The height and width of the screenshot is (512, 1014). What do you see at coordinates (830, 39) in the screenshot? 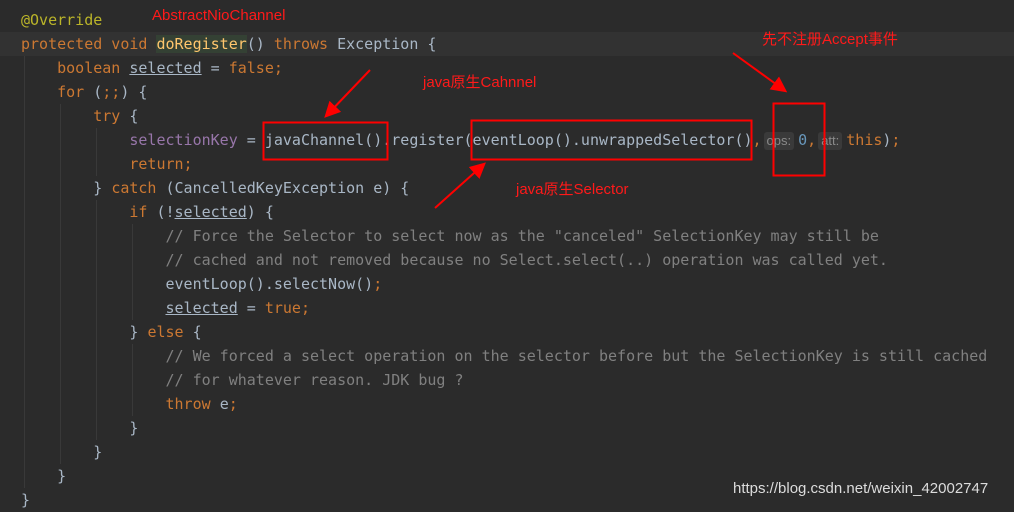
I see `ops-note: 先不注册Accept事件` at bounding box center [830, 39].